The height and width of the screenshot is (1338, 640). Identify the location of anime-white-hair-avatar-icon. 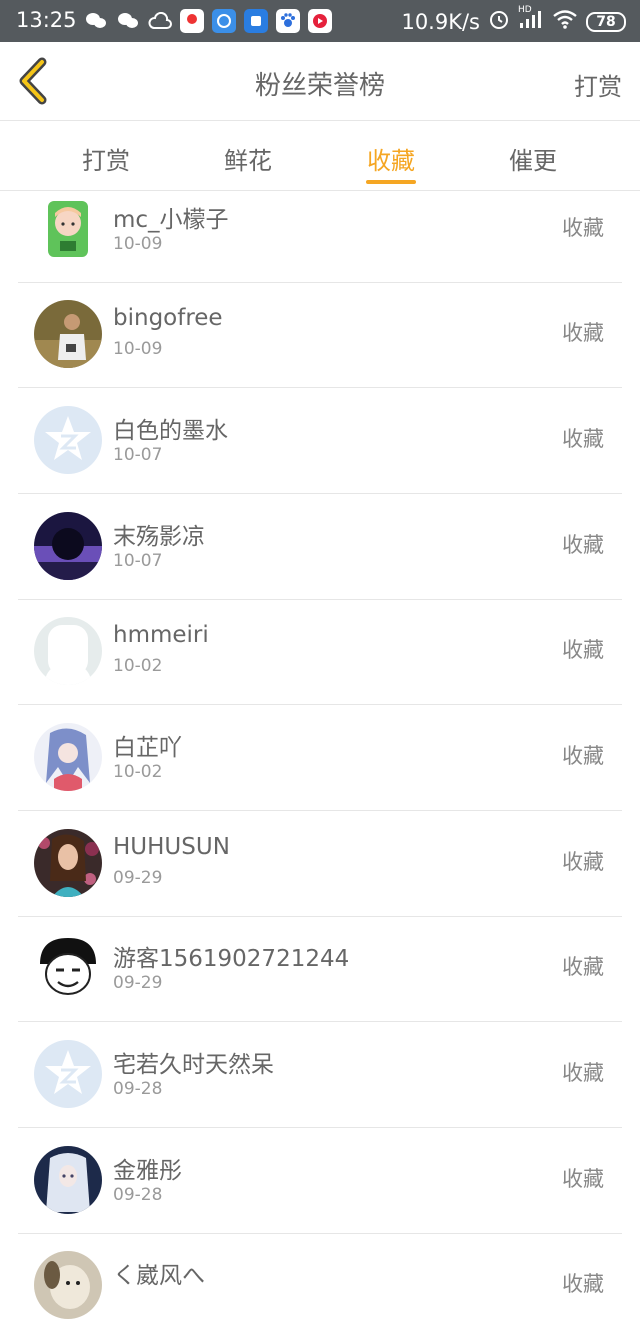
(68, 1180).